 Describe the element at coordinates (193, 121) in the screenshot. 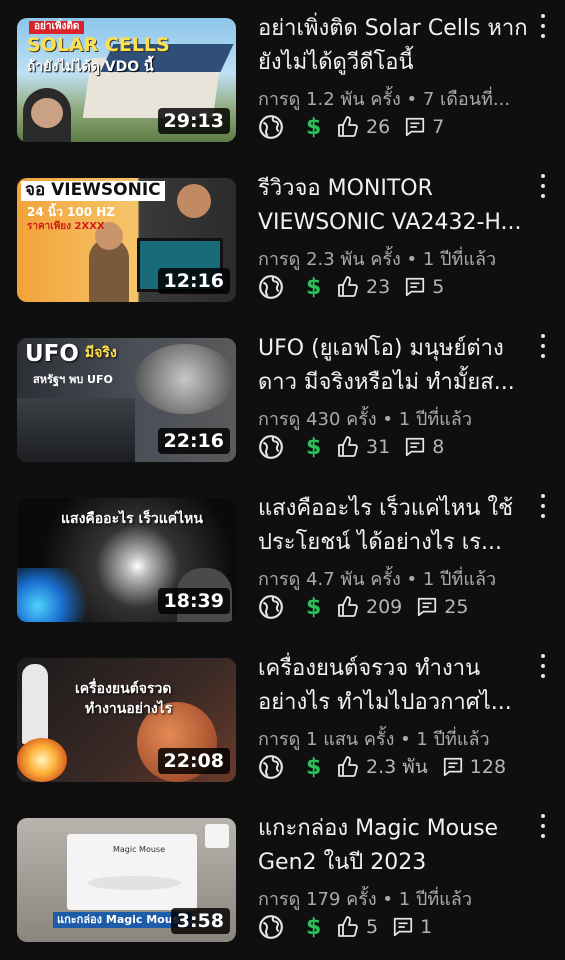

I see `video-duration: 29:13` at that location.